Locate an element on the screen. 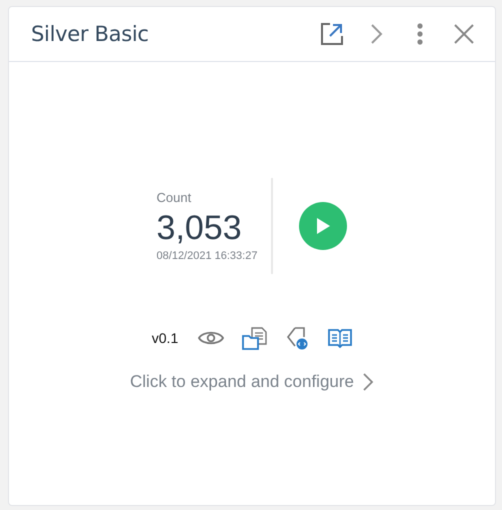 The height and width of the screenshot is (510, 502). version-label: v0.1 is located at coordinates (165, 338).